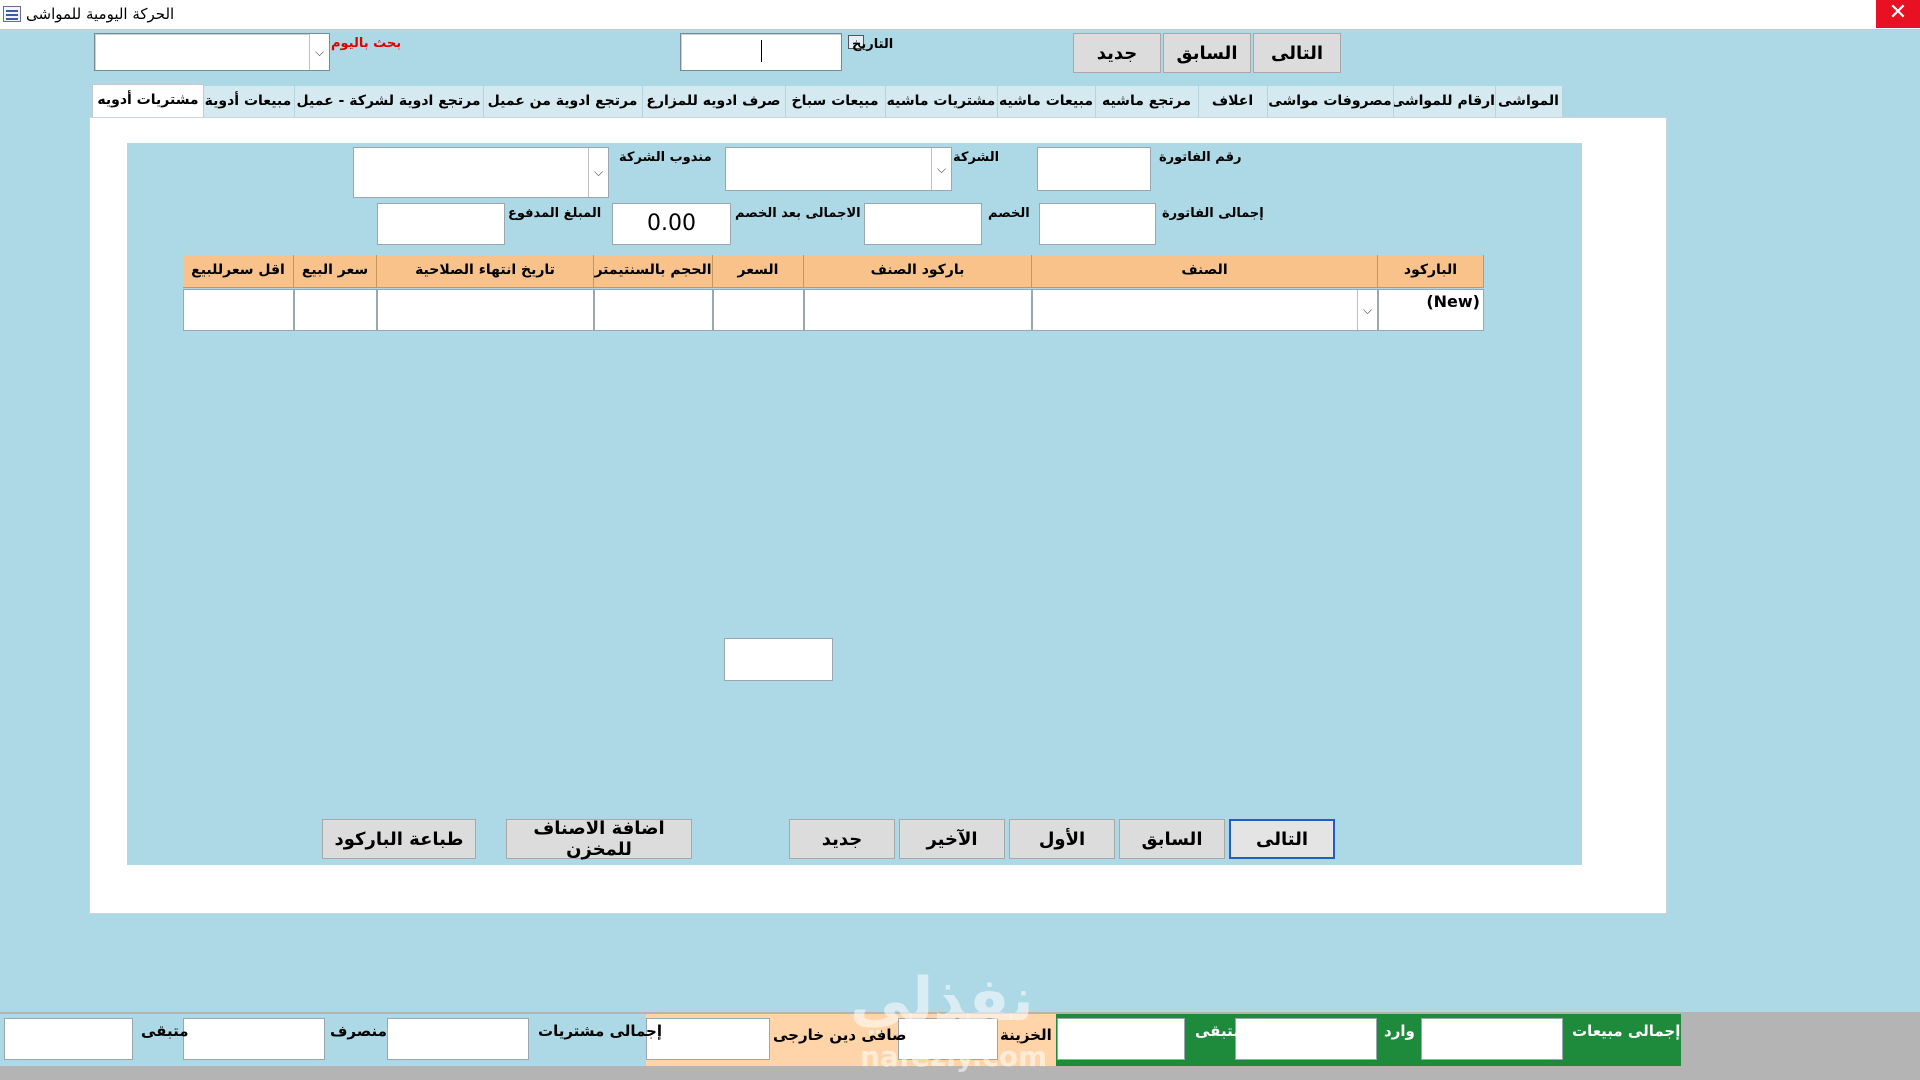 Image resolution: width=1920 pixels, height=1080 pixels. I want to click on title-bar: الحركة اليومية للمواشى ✕, so click(960, 15).